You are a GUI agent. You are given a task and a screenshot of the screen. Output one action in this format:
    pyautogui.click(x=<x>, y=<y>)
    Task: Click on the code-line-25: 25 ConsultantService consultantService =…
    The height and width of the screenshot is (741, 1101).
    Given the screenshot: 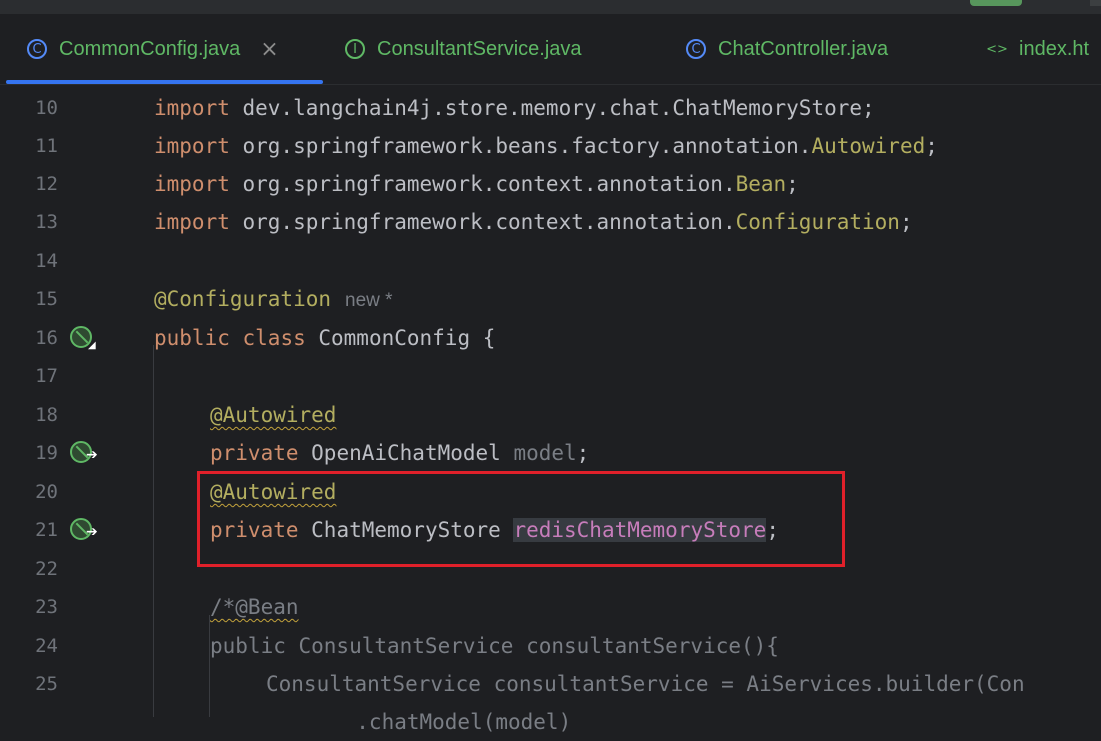 What is the action you would take?
    pyautogui.click(x=550, y=684)
    